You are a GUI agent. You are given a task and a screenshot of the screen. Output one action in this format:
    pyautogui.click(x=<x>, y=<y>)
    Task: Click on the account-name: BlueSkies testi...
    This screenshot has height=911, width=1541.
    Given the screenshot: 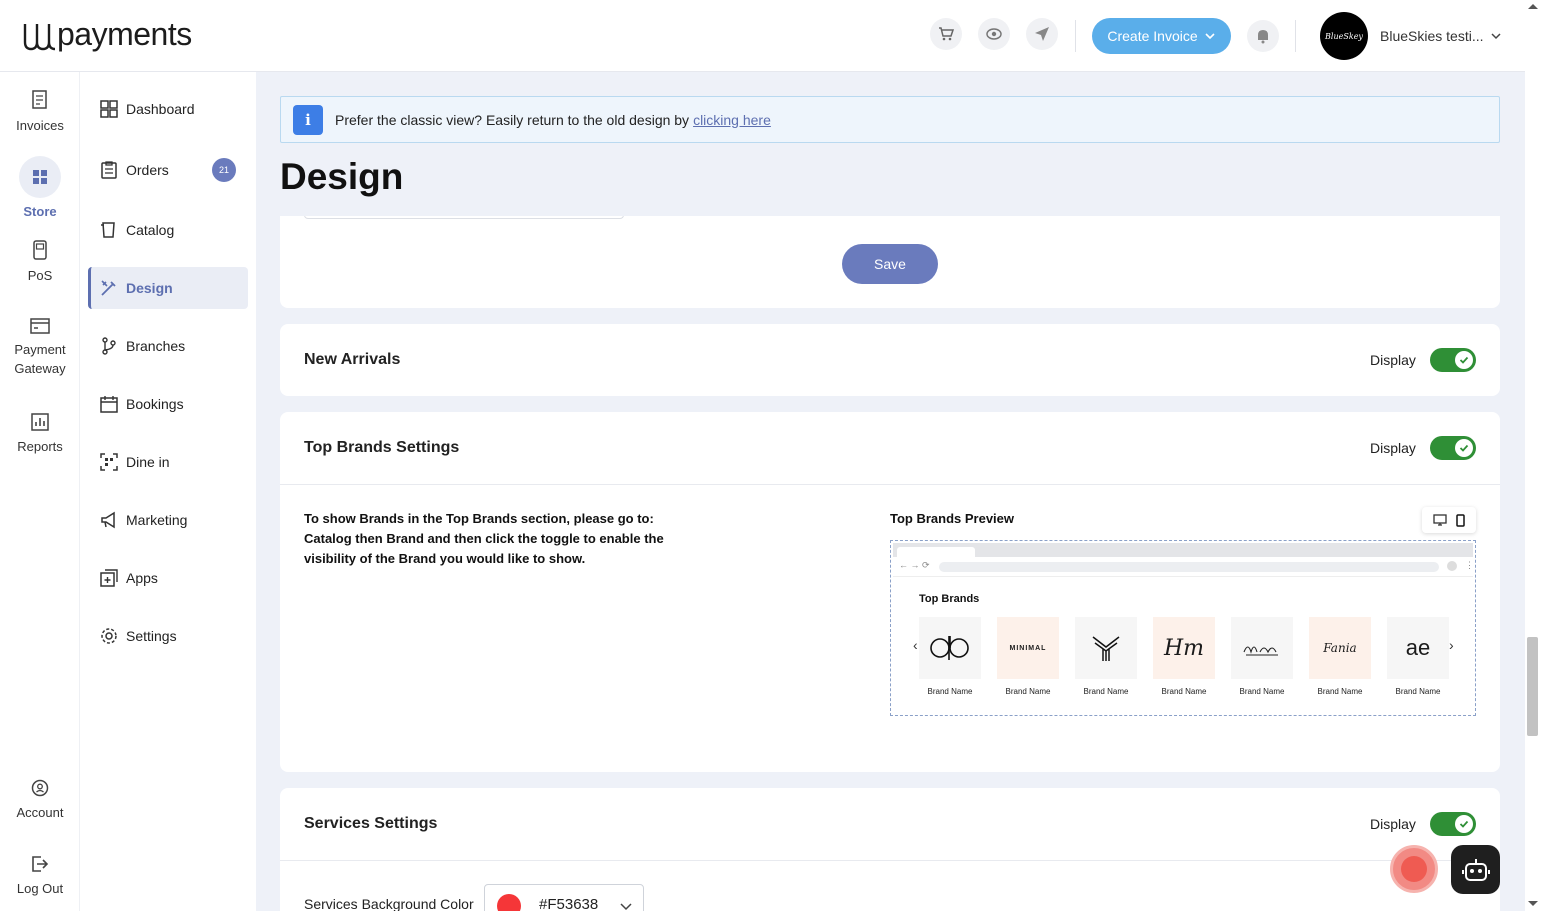 What is the action you would take?
    pyautogui.click(x=1432, y=36)
    